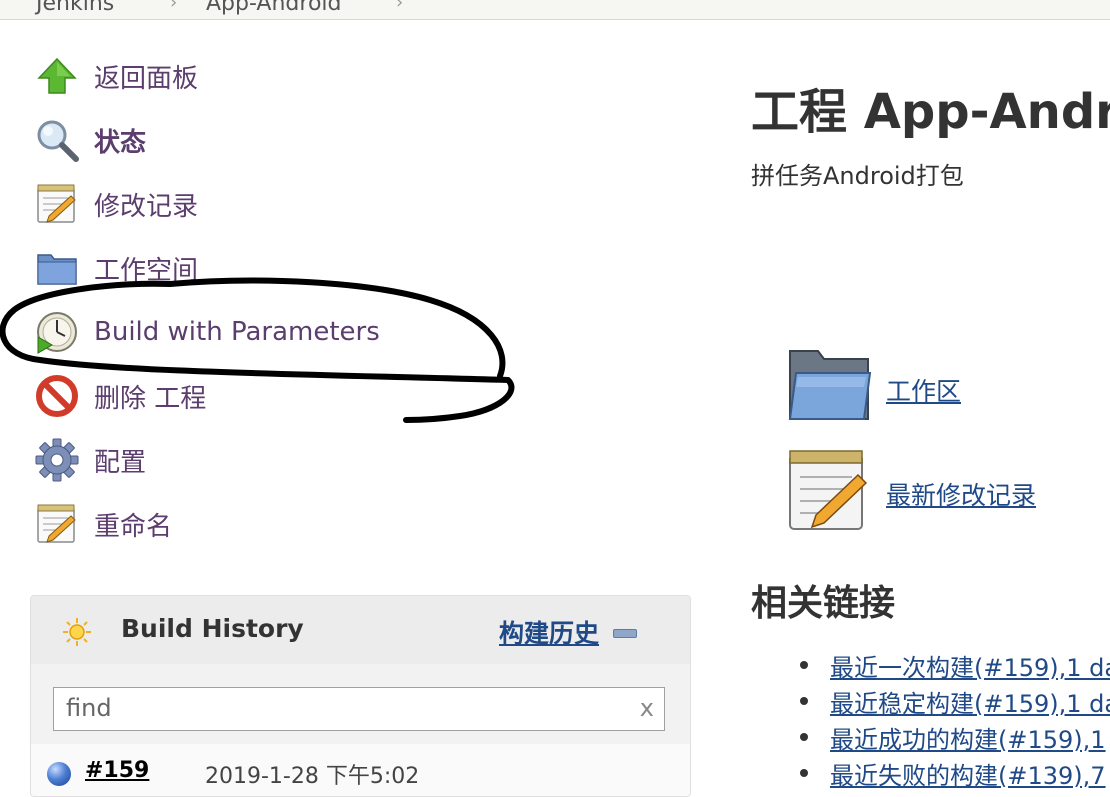 The width and height of the screenshot is (1110, 797). I want to click on task-rename: 重命名, so click(103, 524).